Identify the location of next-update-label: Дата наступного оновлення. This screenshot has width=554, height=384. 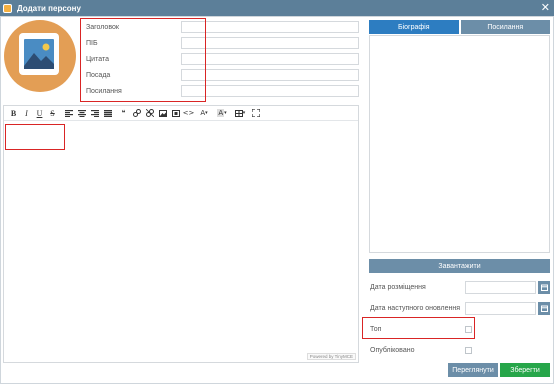
(415, 308).